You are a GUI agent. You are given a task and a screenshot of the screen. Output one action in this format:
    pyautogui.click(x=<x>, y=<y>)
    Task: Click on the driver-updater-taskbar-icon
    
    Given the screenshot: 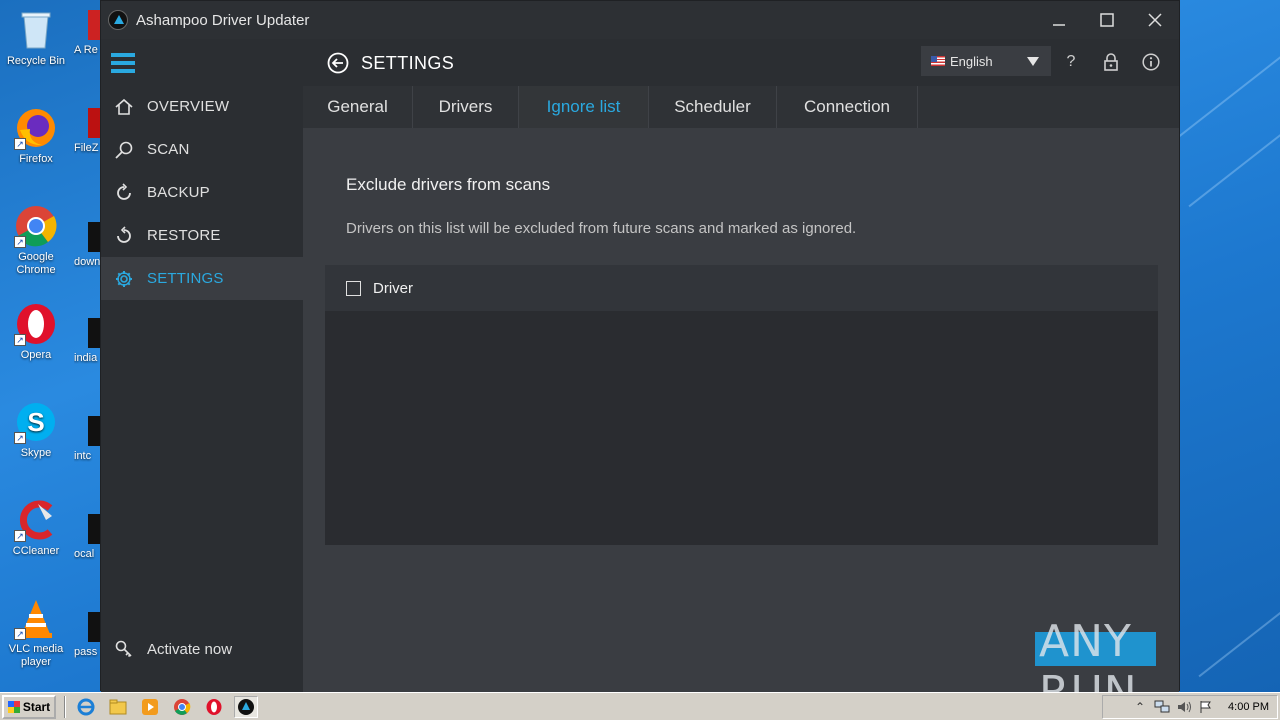 What is the action you would take?
    pyautogui.click(x=246, y=706)
    